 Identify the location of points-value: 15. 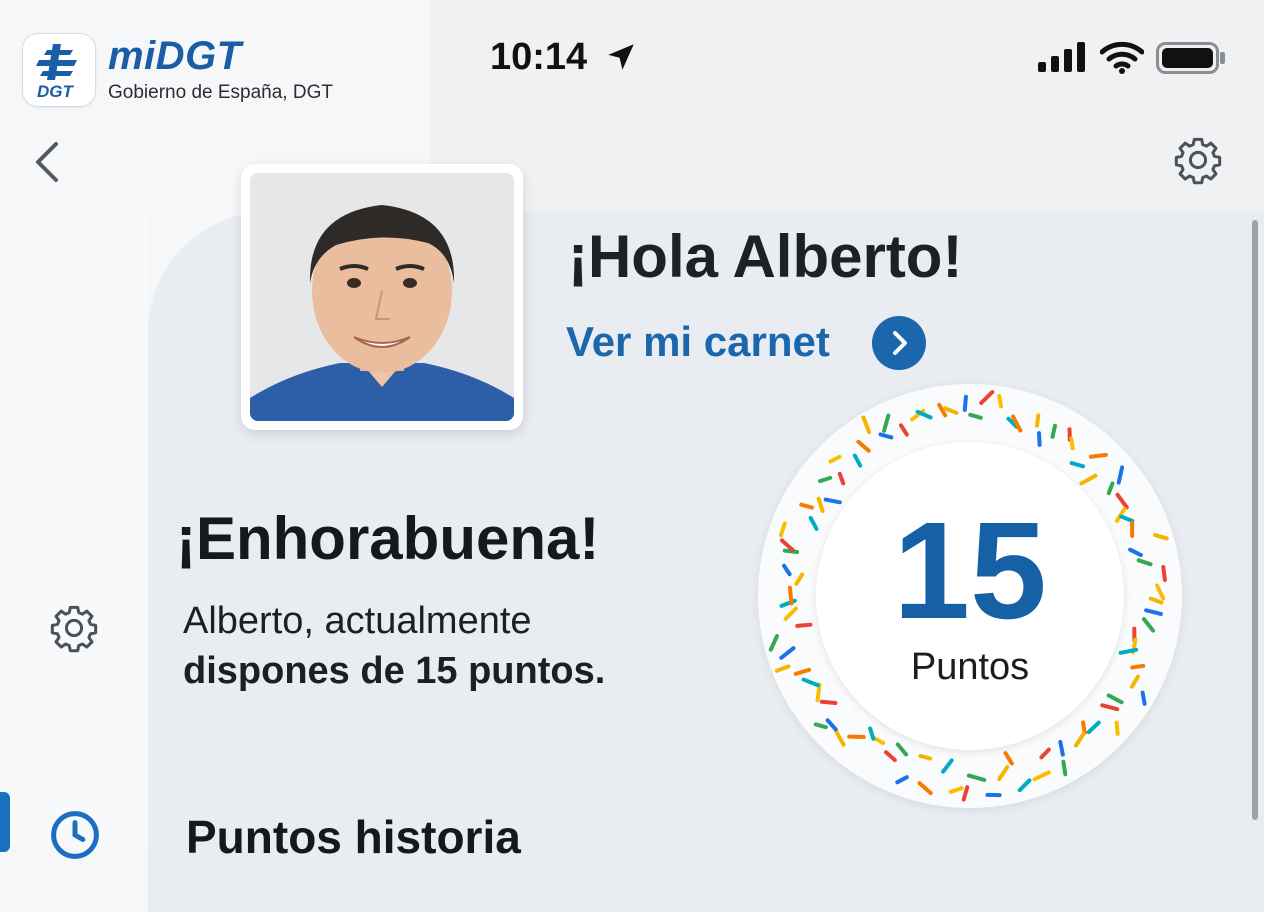
(970, 571).